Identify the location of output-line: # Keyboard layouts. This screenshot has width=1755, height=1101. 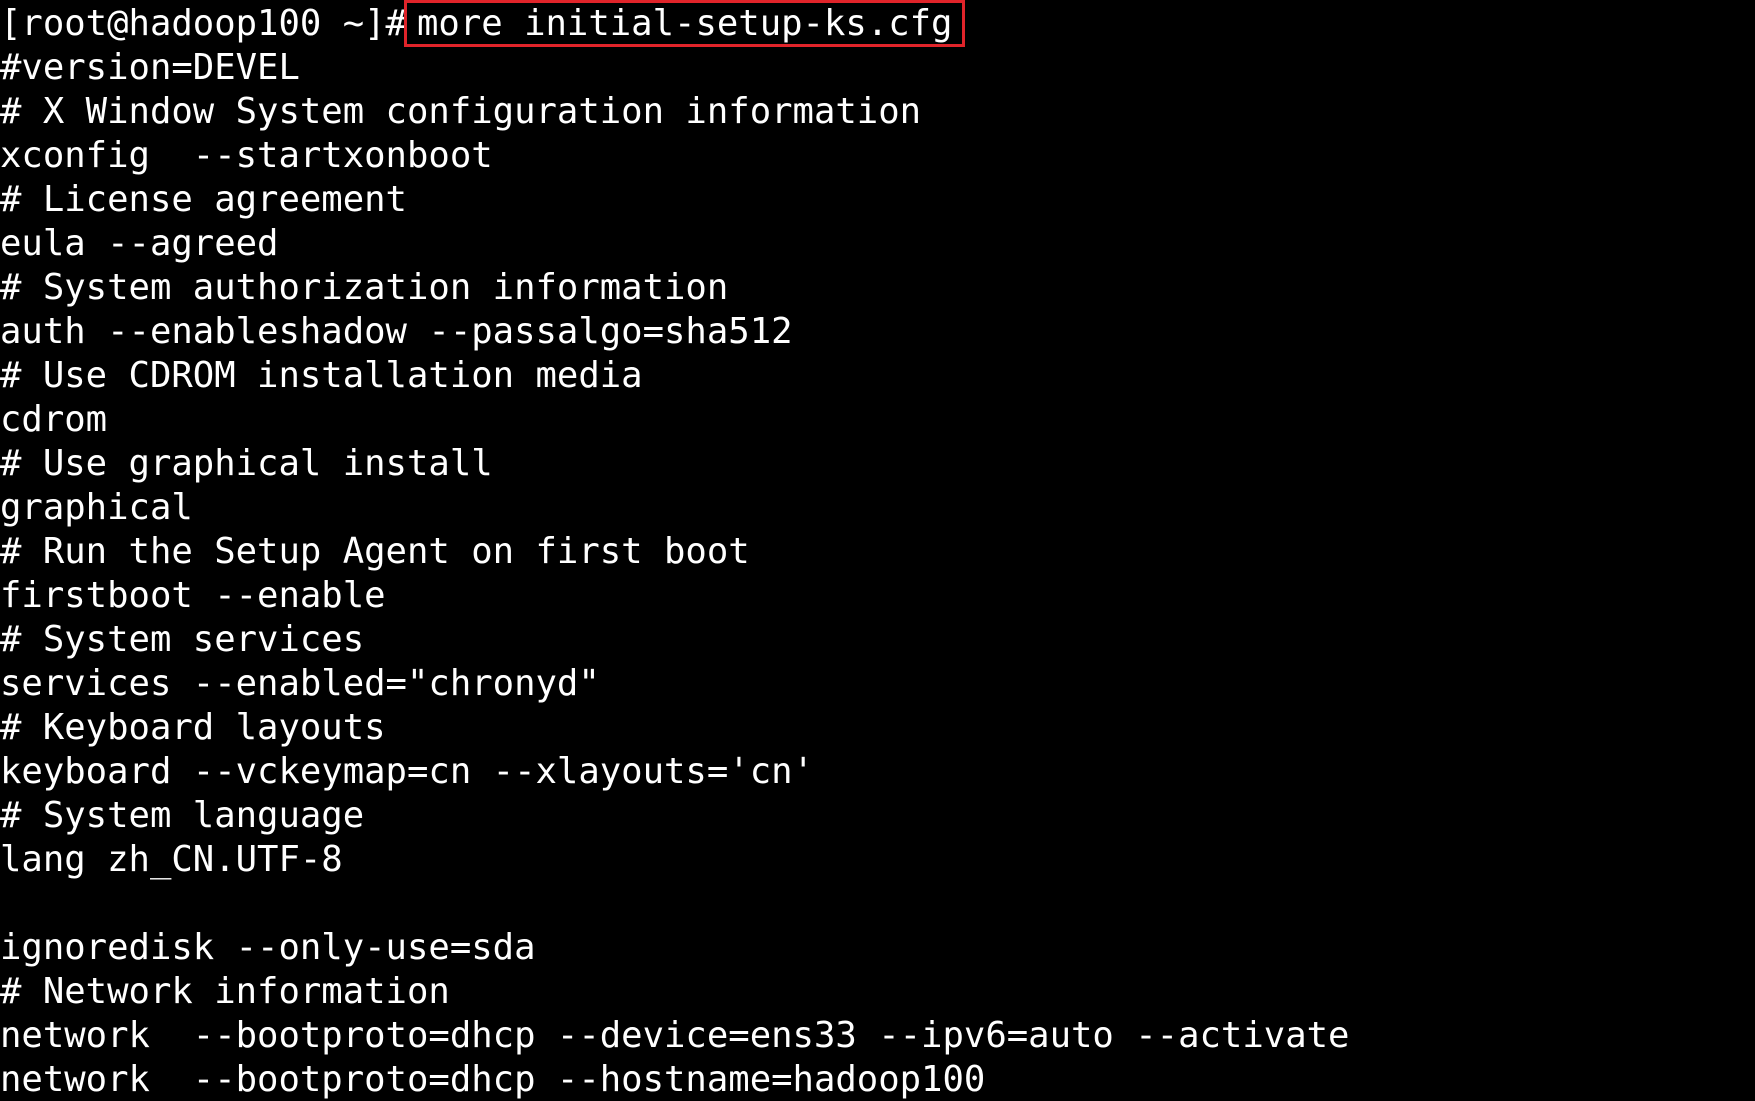
(193, 727).